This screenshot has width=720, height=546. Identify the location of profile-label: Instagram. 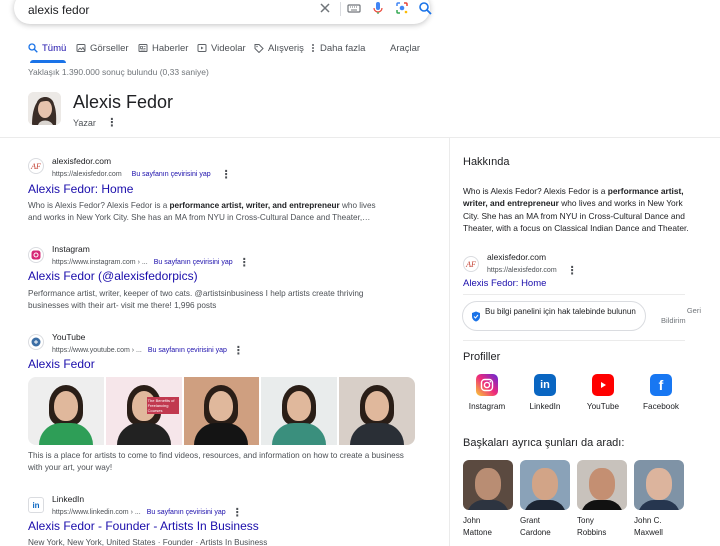
(487, 406).